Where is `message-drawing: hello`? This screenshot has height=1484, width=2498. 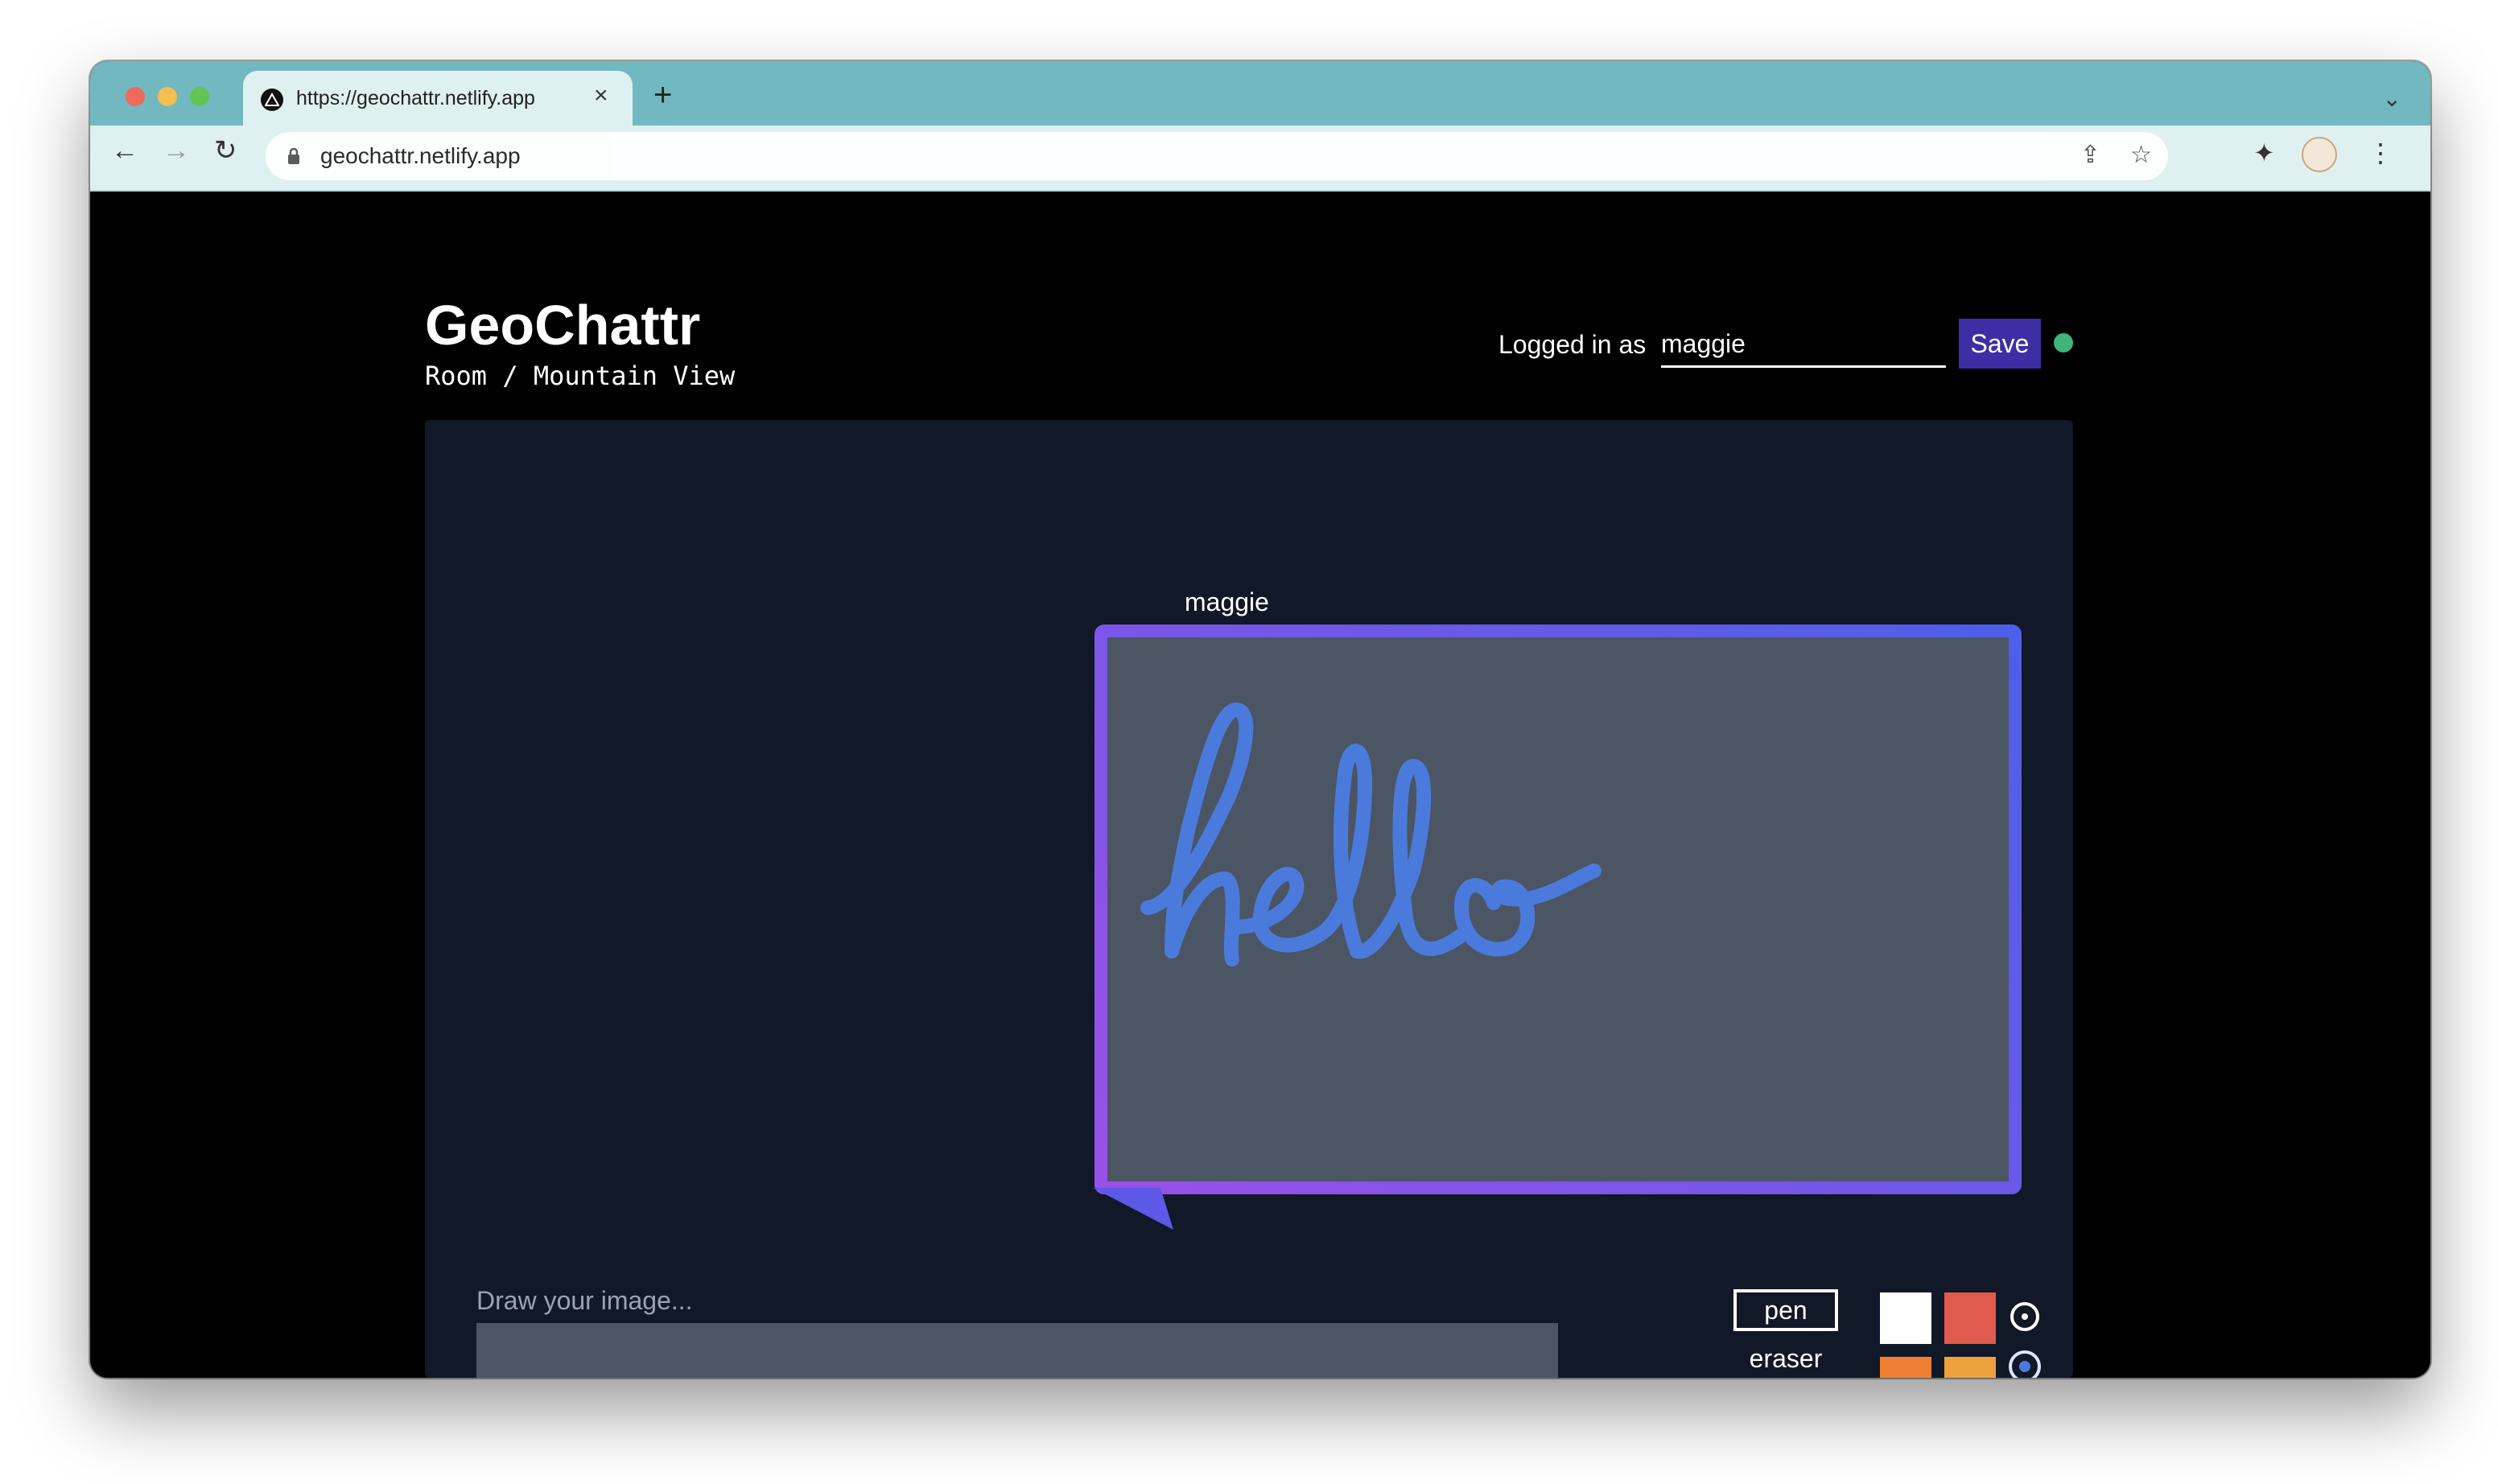 message-drawing: hello is located at coordinates (1558, 909).